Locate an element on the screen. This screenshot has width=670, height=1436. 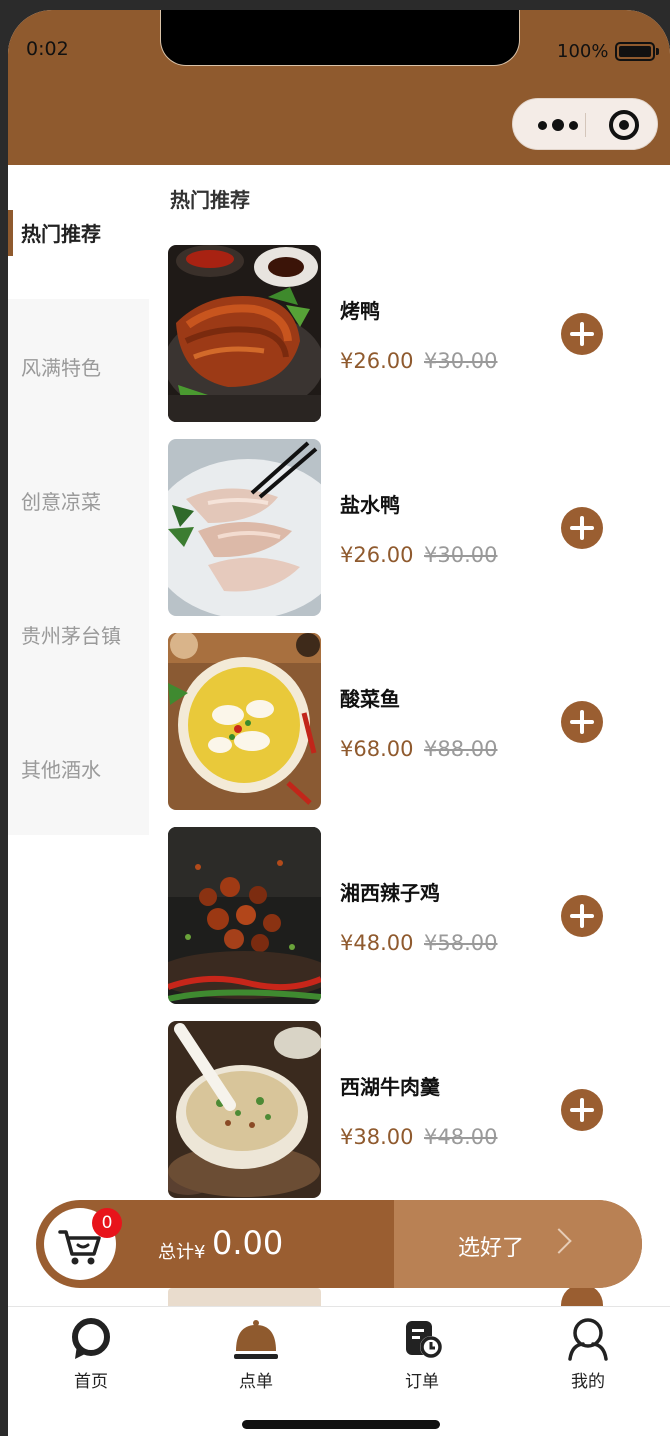
cart-total-value: 0.00 is located at coordinates (248, 1243).